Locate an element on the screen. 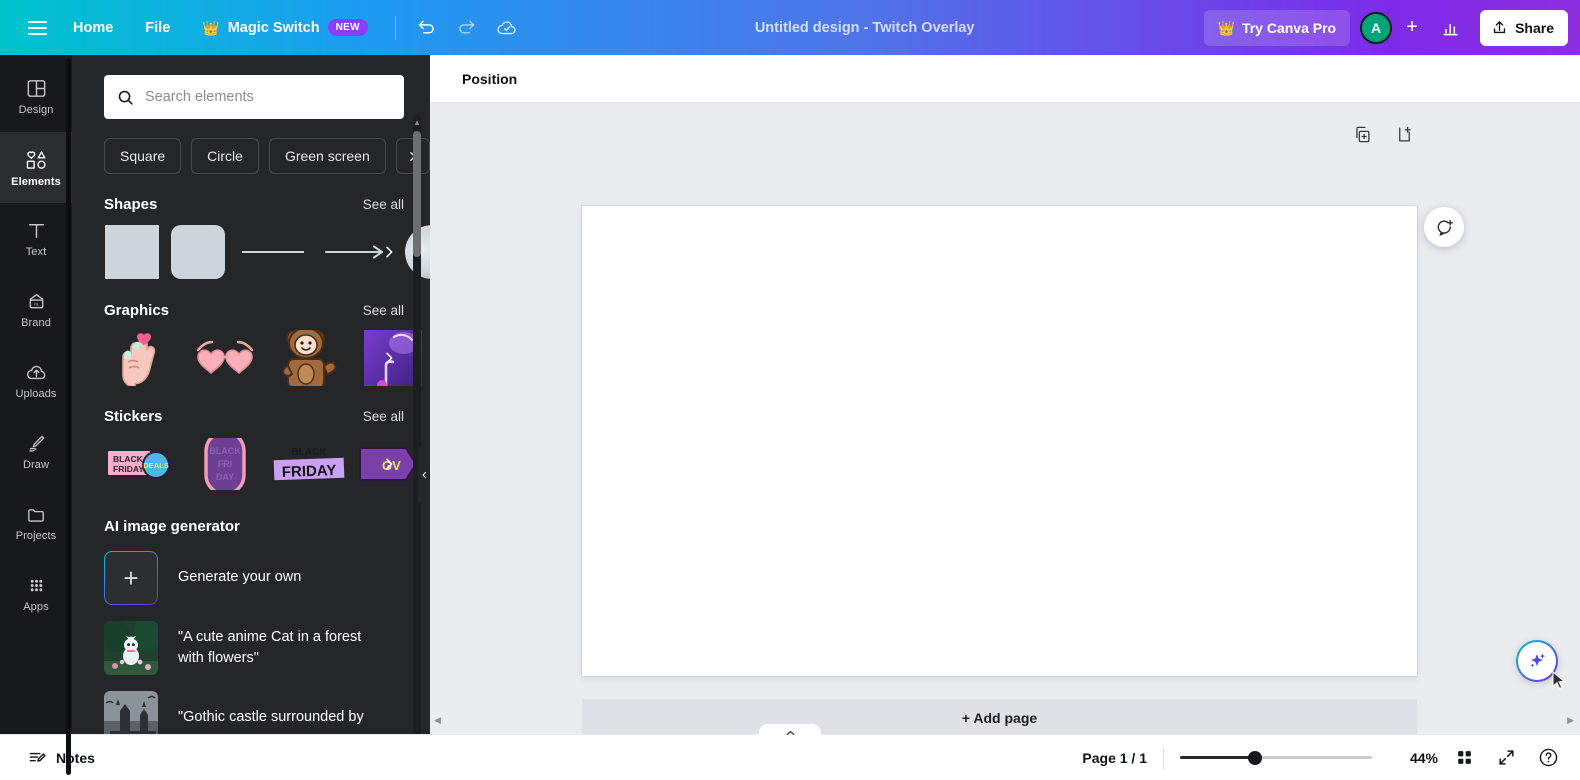  ai-prompt-row-castle: "Gothic castle surrounded by is located at coordinates (267, 712).